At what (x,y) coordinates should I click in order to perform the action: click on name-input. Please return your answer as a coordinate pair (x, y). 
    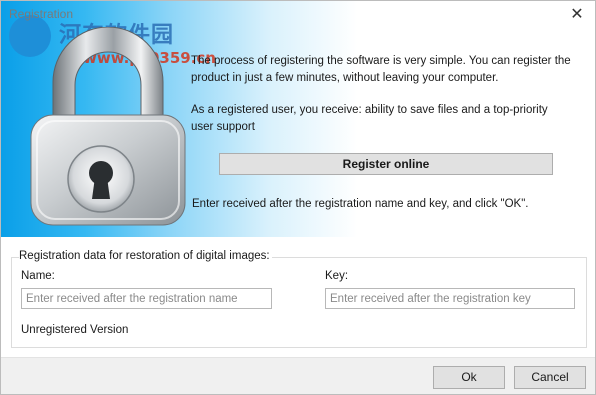
    Looking at the image, I should click on (146, 298).